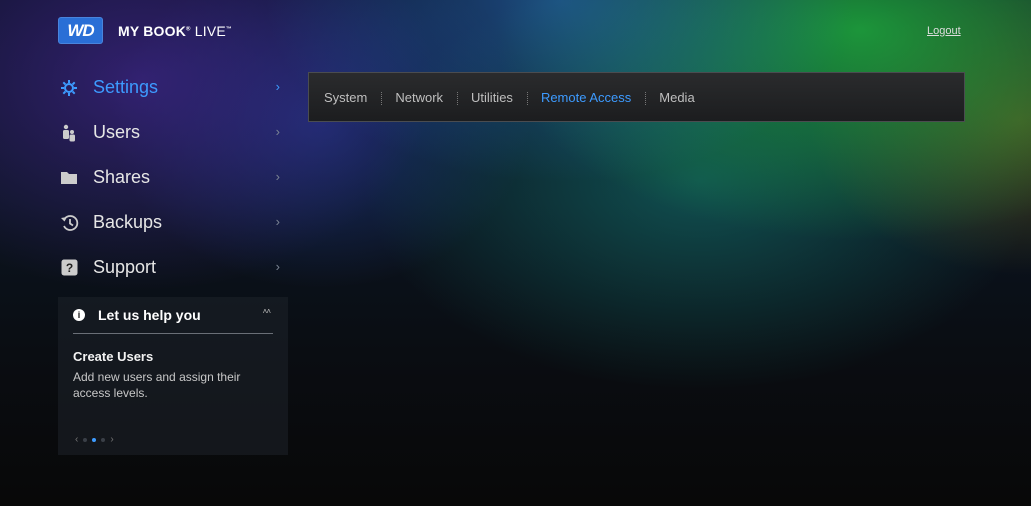  I want to click on sidebar-item-support: ? Support ›, so click(173, 267).